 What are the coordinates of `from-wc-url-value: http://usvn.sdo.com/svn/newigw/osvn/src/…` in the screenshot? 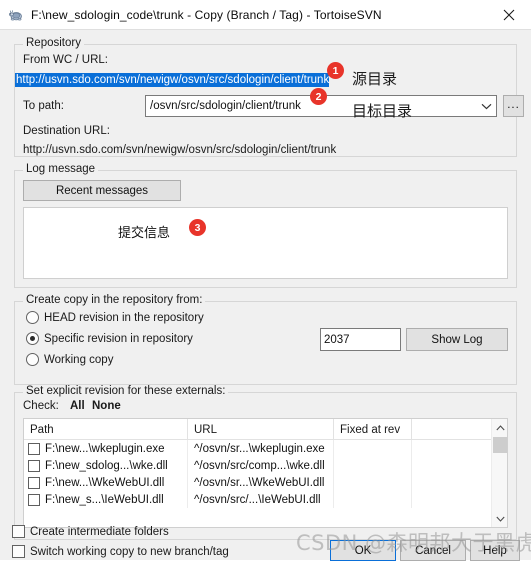 It's located at (172, 80).